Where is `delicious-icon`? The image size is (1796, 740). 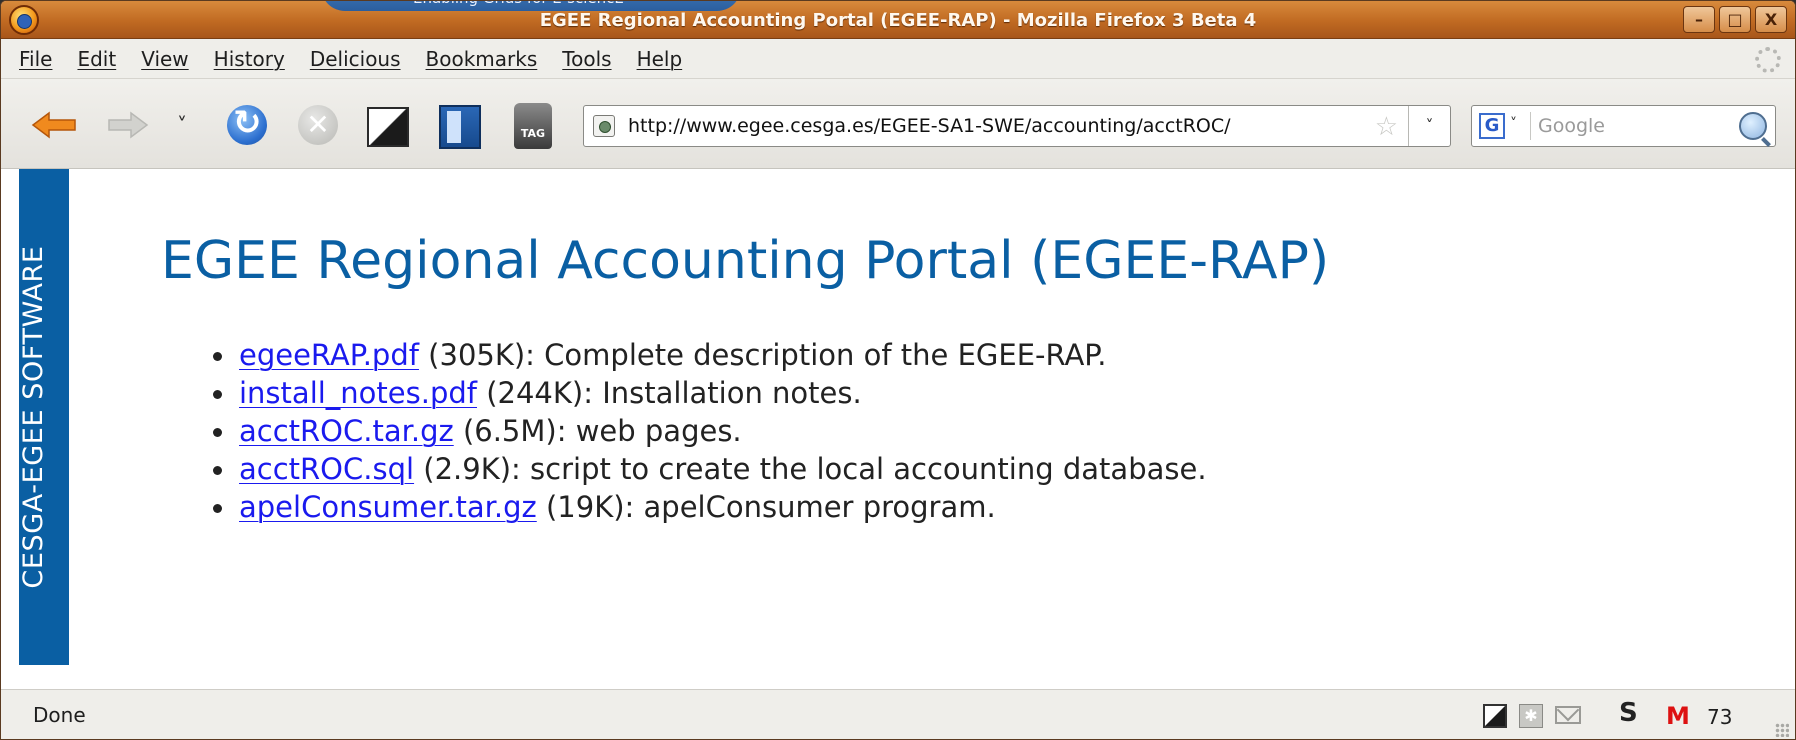
delicious-icon is located at coordinates (388, 127).